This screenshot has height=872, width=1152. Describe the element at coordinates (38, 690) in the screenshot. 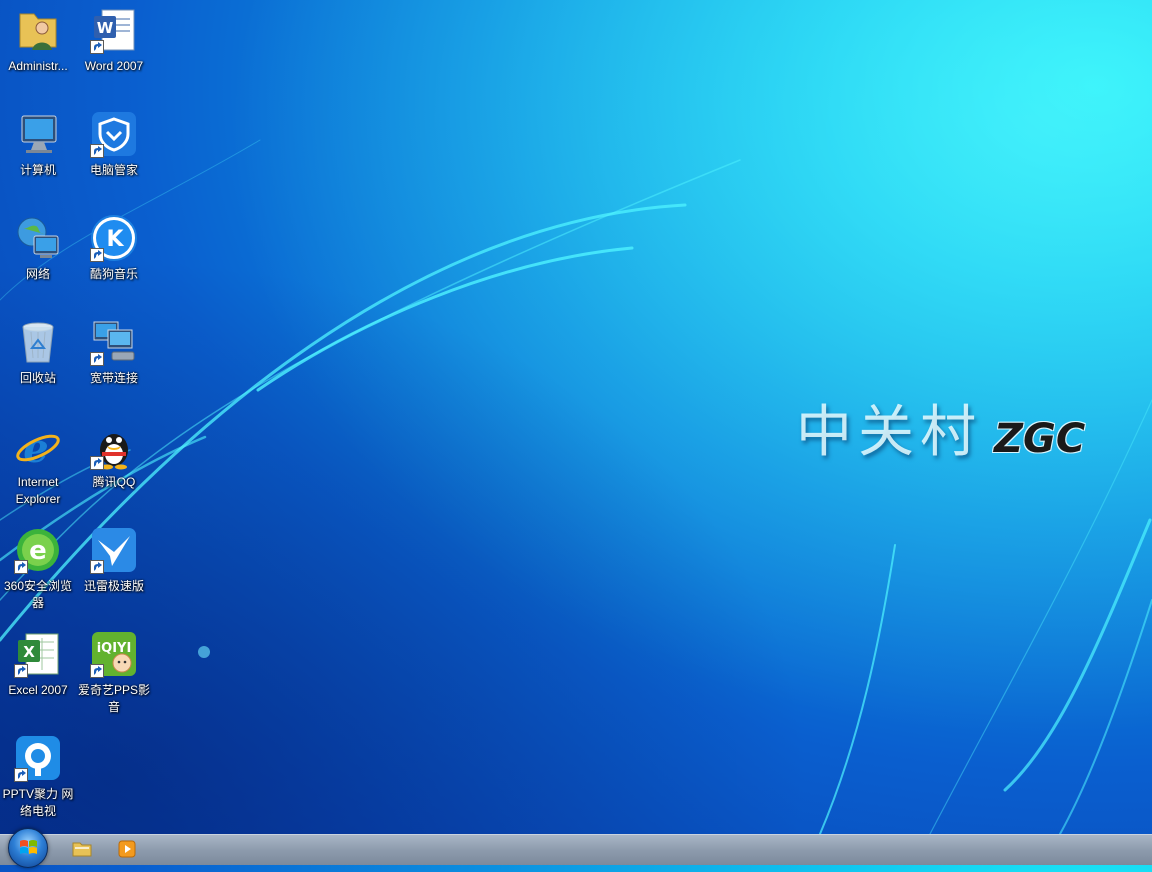

I see `icon-label: Excel 2007` at that location.